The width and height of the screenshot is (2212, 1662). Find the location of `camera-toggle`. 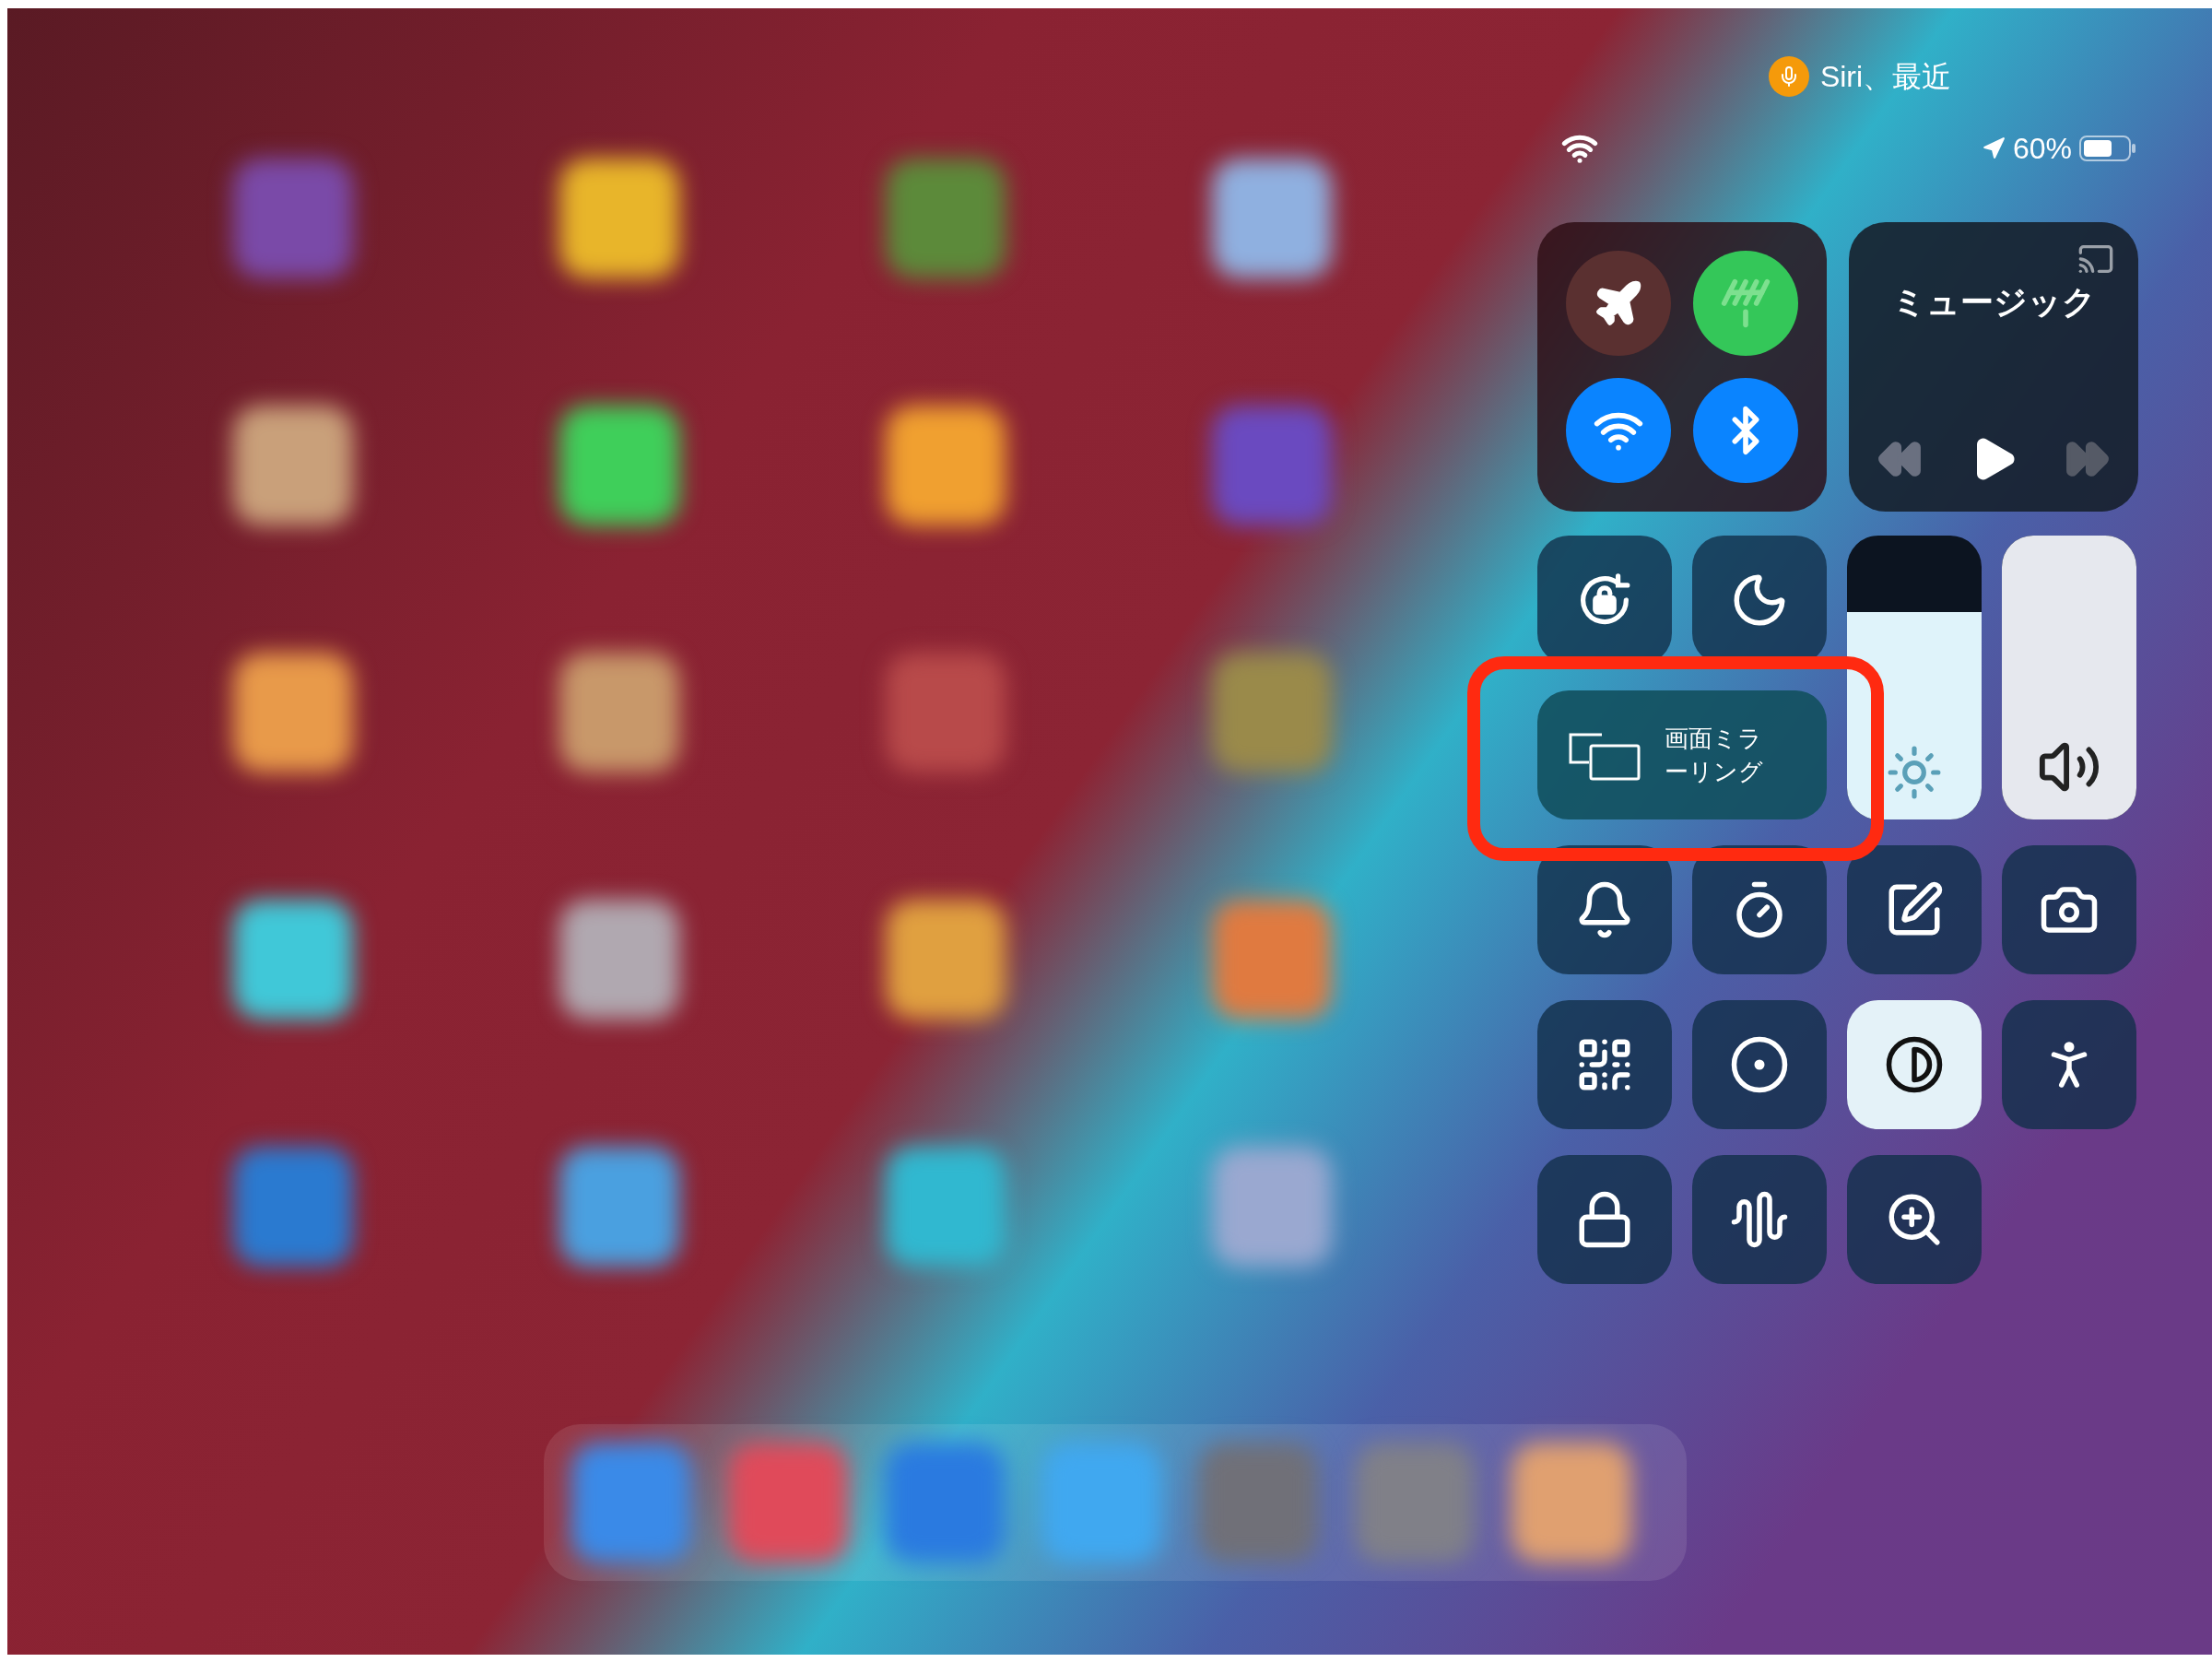

camera-toggle is located at coordinates (2069, 909).